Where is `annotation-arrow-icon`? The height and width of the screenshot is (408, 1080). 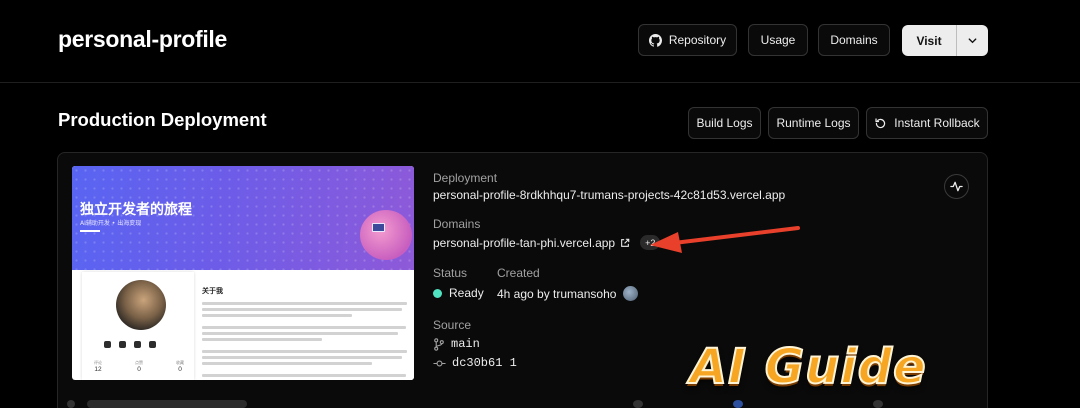 annotation-arrow-icon is located at coordinates (725, 239).